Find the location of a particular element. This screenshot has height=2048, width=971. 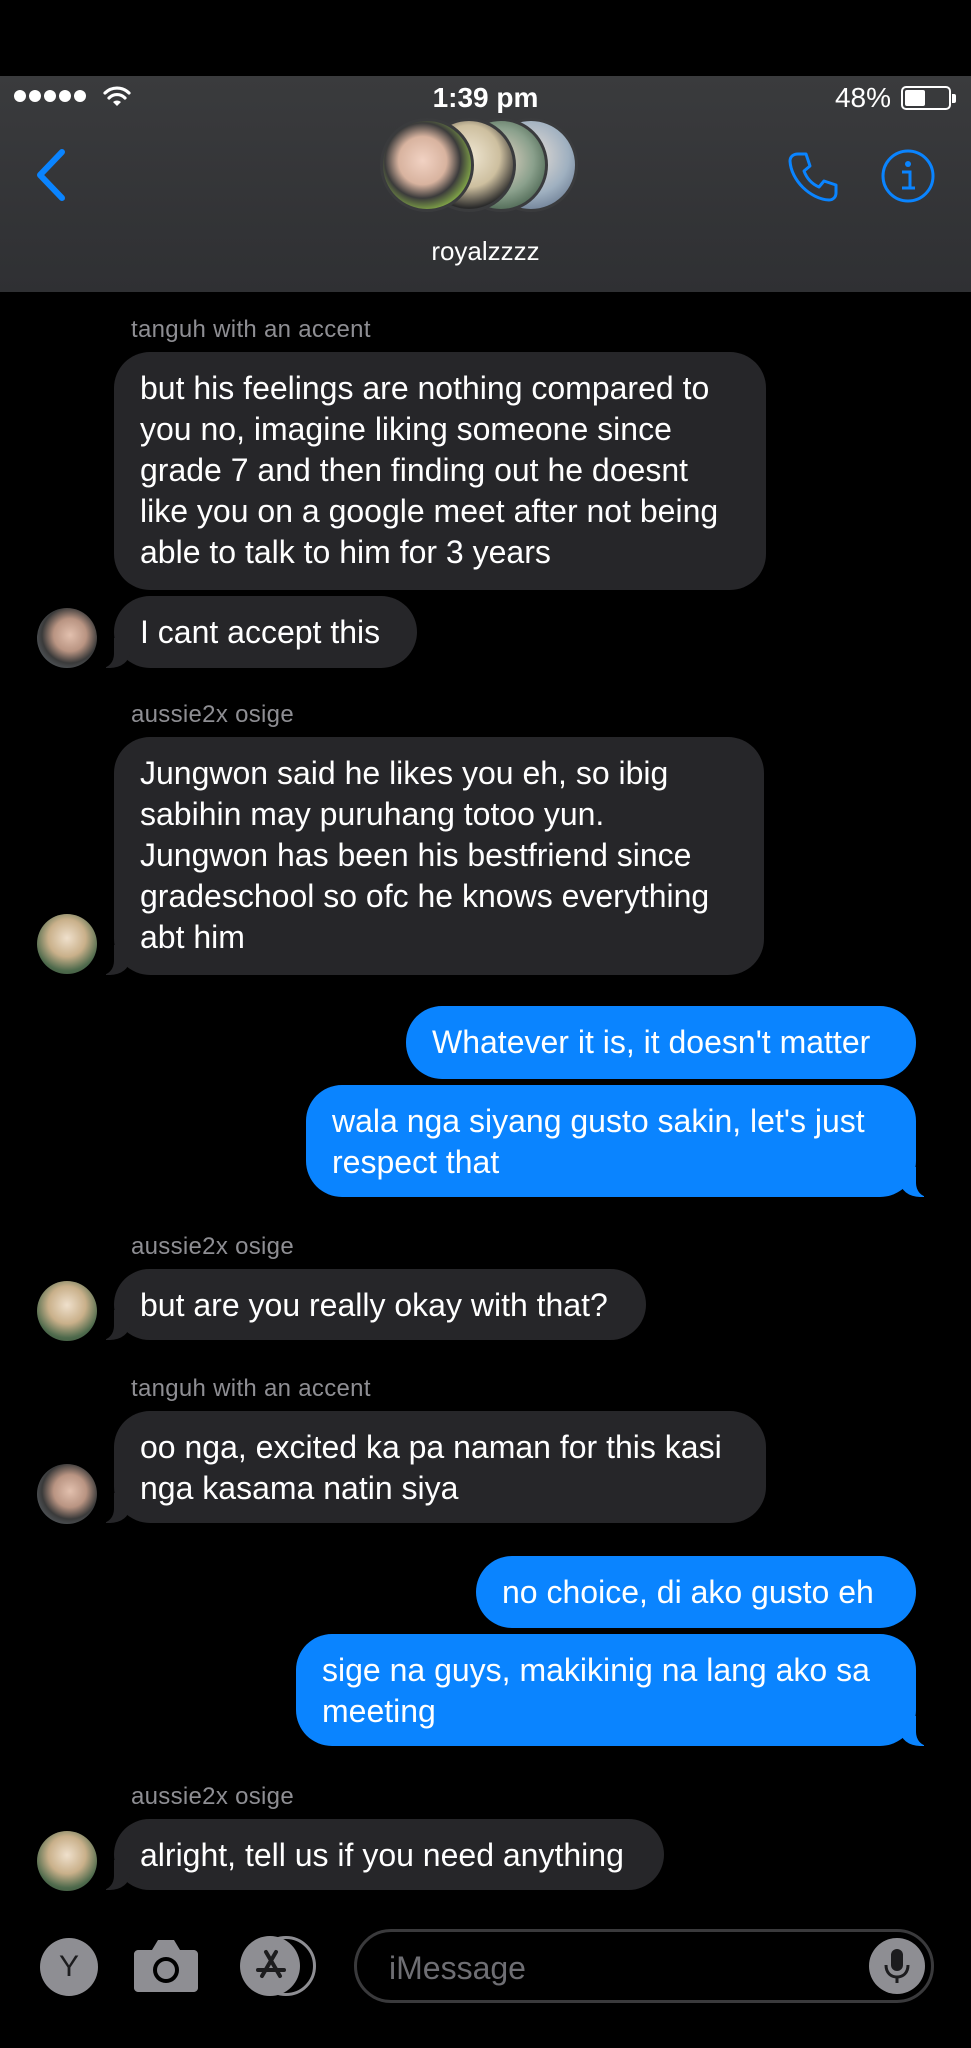

status-time: 1:39 pm is located at coordinates (485, 97).